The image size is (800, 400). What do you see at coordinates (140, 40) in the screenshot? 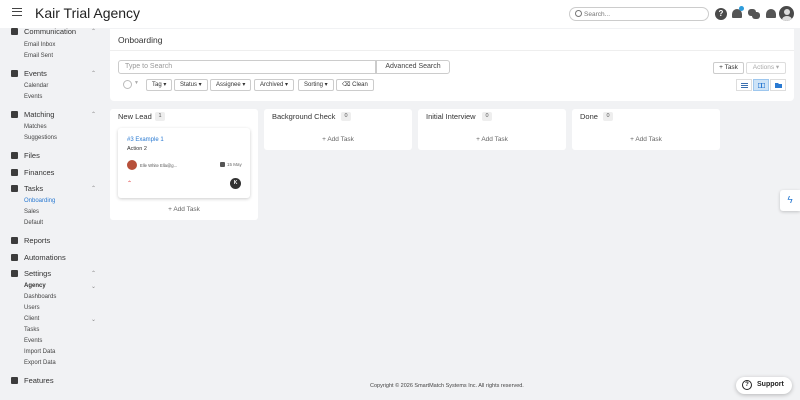
I see `page-title: Onboarding` at bounding box center [140, 40].